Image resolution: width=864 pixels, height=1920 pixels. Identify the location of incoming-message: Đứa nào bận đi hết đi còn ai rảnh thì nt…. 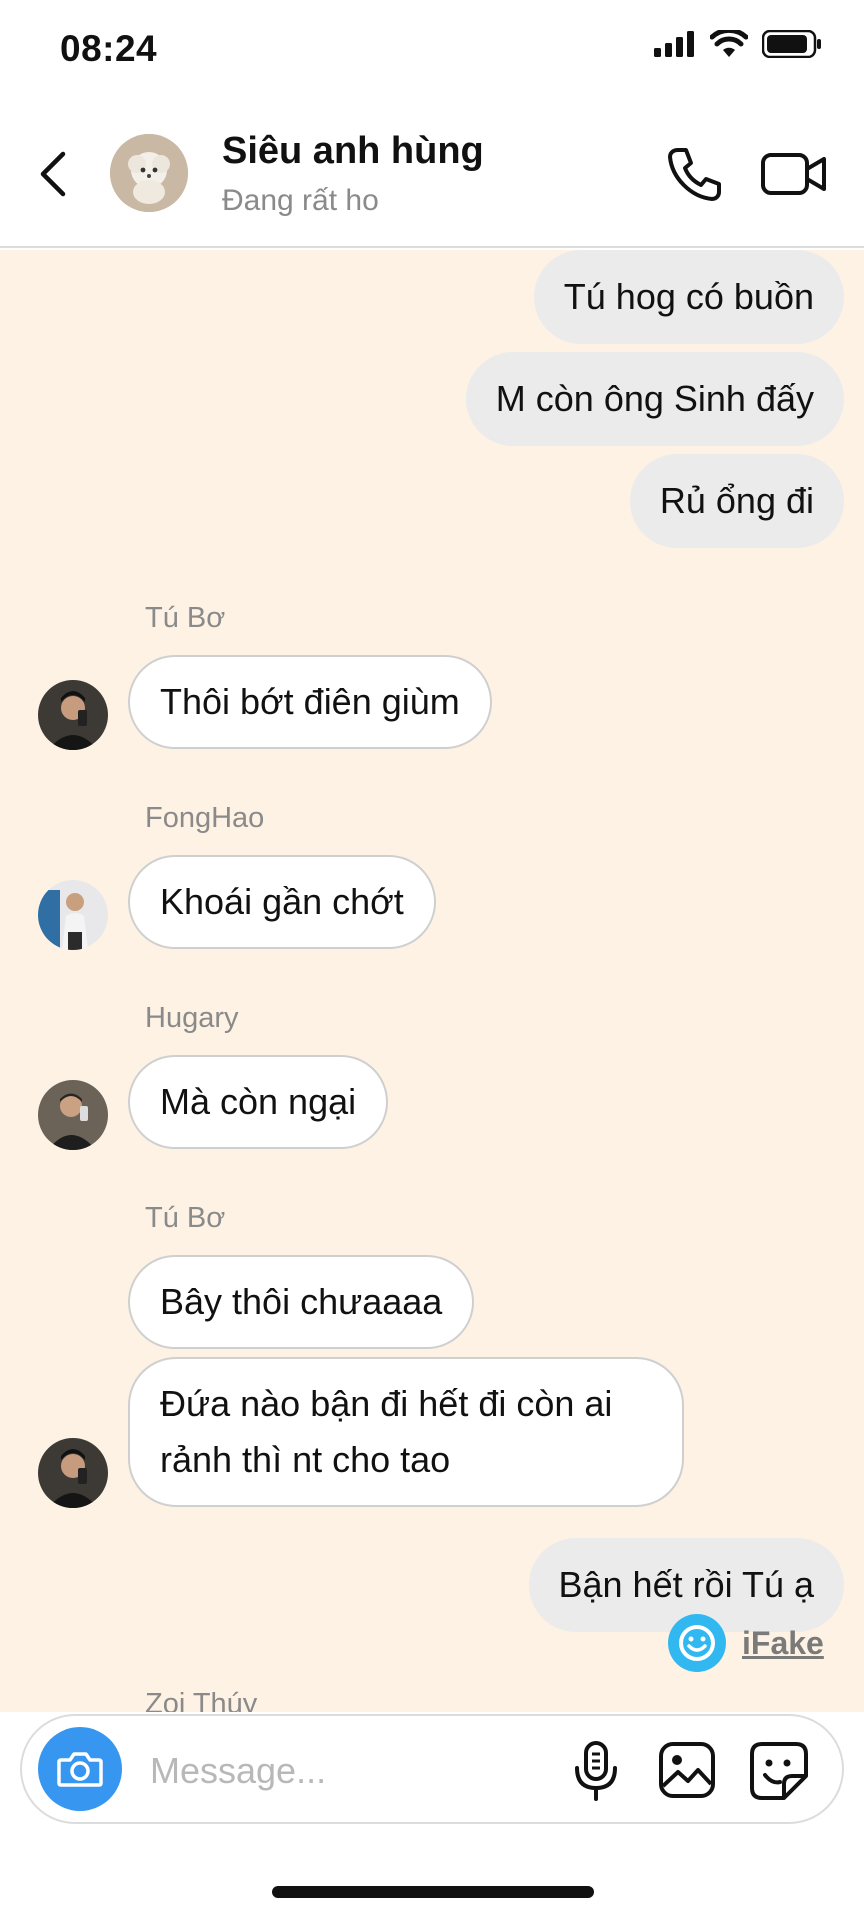
(406, 1432).